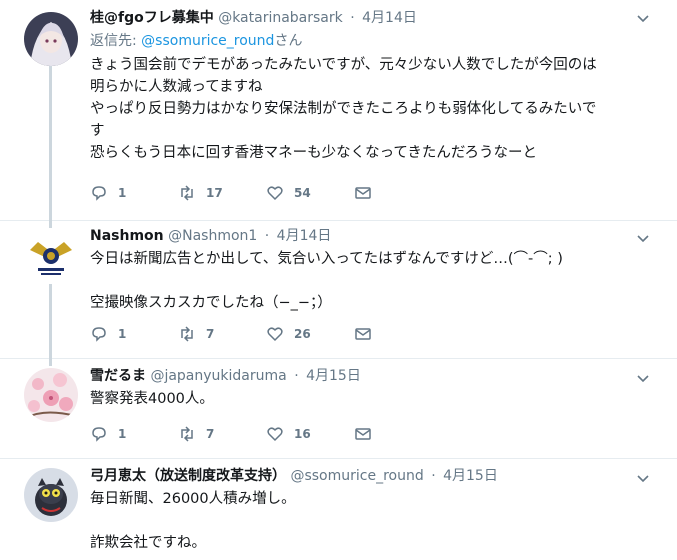 Image resolution: width=677 pixels, height=560 pixels. I want to click on user-handle: @ssomurice_round, so click(356, 476).